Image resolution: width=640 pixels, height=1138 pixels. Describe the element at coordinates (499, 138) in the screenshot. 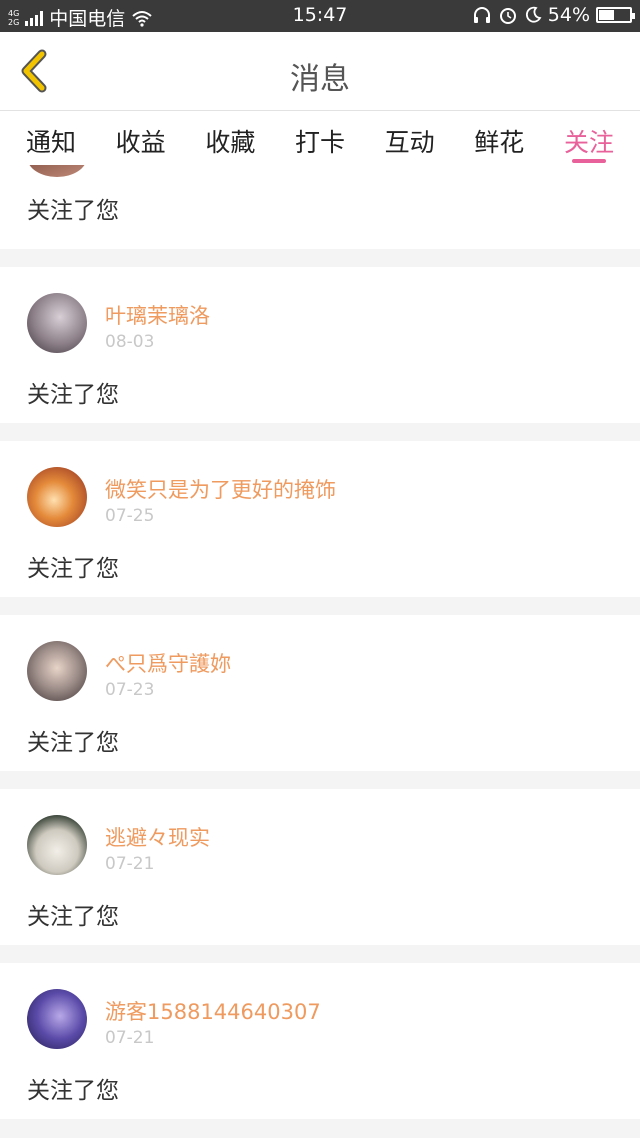

I see `tab-flowers: 鲜花` at that location.